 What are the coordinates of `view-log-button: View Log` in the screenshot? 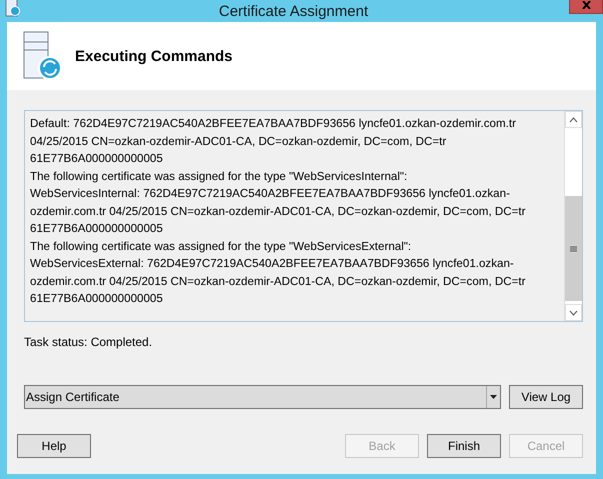 It's located at (546, 397).